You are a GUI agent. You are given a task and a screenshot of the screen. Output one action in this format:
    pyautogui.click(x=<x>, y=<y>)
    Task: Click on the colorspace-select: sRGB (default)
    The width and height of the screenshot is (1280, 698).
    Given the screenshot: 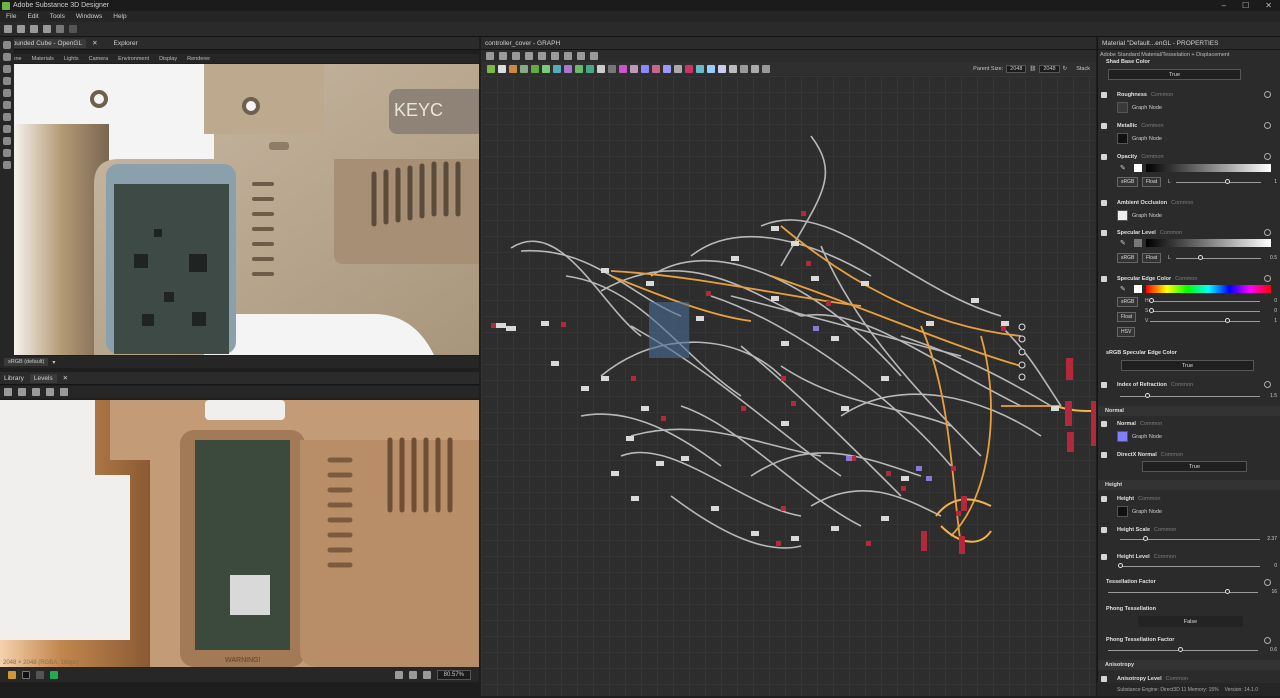 What is the action you would take?
    pyautogui.click(x=26, y=362)
    